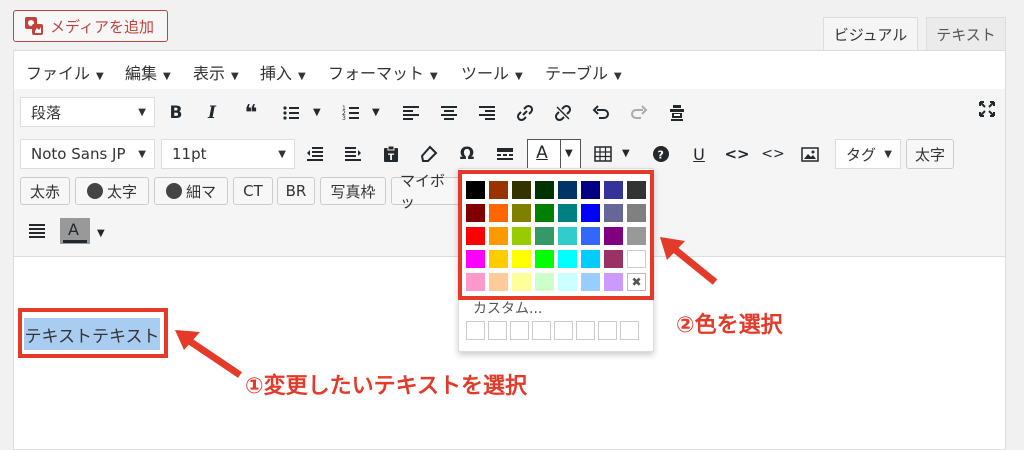 The image size is (1024, 450). What do you see at coordinates (45, 191) in the screenshot?
I see `red-bold-button: 太赤` at bounding box center [45, 191].